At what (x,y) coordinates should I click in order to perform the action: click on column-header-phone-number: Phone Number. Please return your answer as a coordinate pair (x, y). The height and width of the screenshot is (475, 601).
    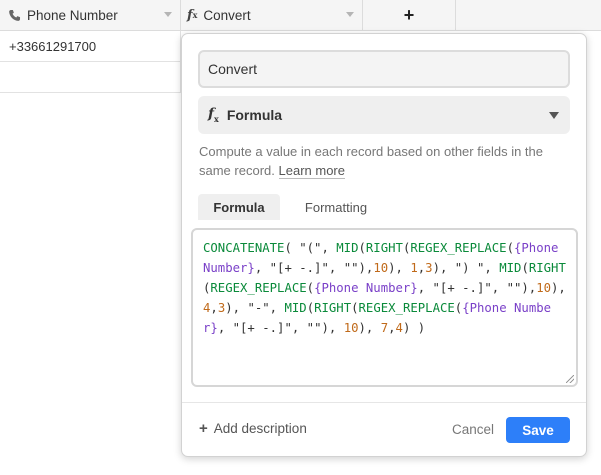
    Looking at the image, I should click on (90, 15).